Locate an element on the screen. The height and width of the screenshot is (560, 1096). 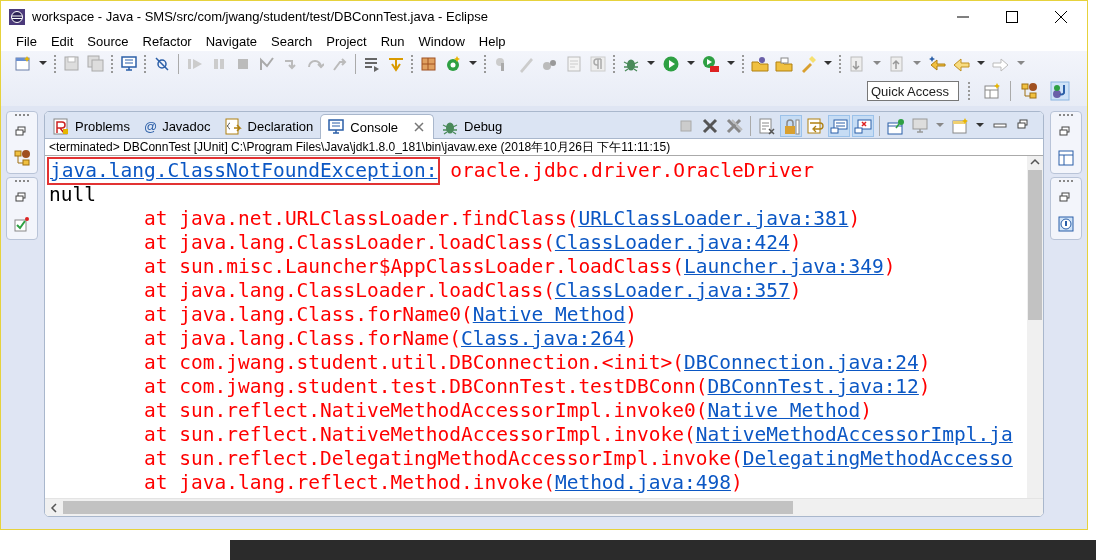
source-link: NativeMethodAccessorImpl.ja is located at coordinates (854, 435).